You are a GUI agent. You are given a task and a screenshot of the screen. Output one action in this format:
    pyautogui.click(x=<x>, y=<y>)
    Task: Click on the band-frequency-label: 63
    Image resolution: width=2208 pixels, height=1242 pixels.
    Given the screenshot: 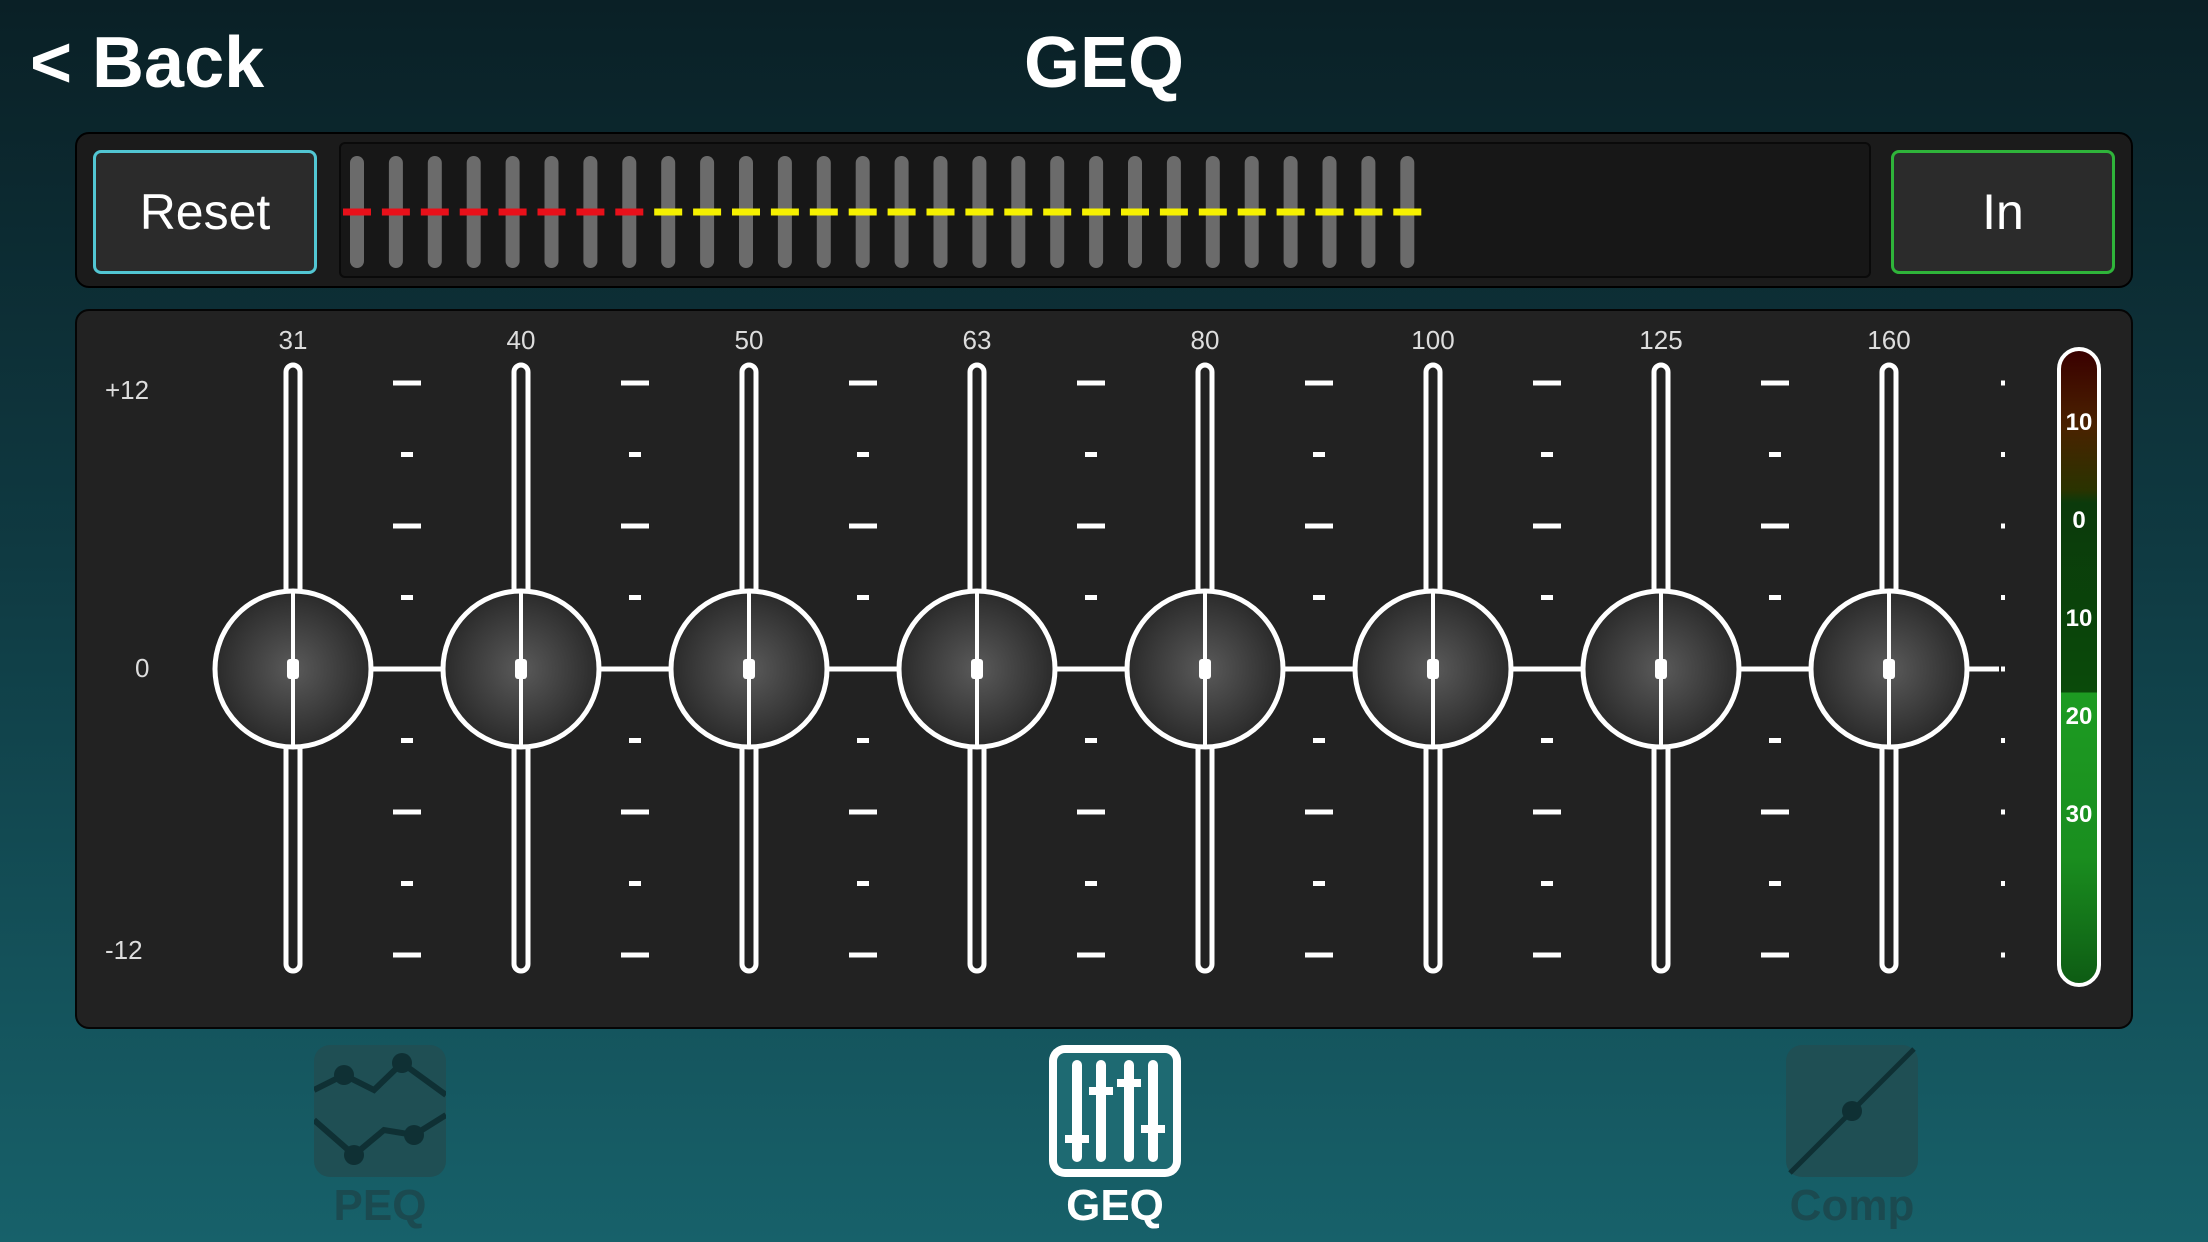 What is the action you would take?
    pyautogui.click(x=977, y=340)
    